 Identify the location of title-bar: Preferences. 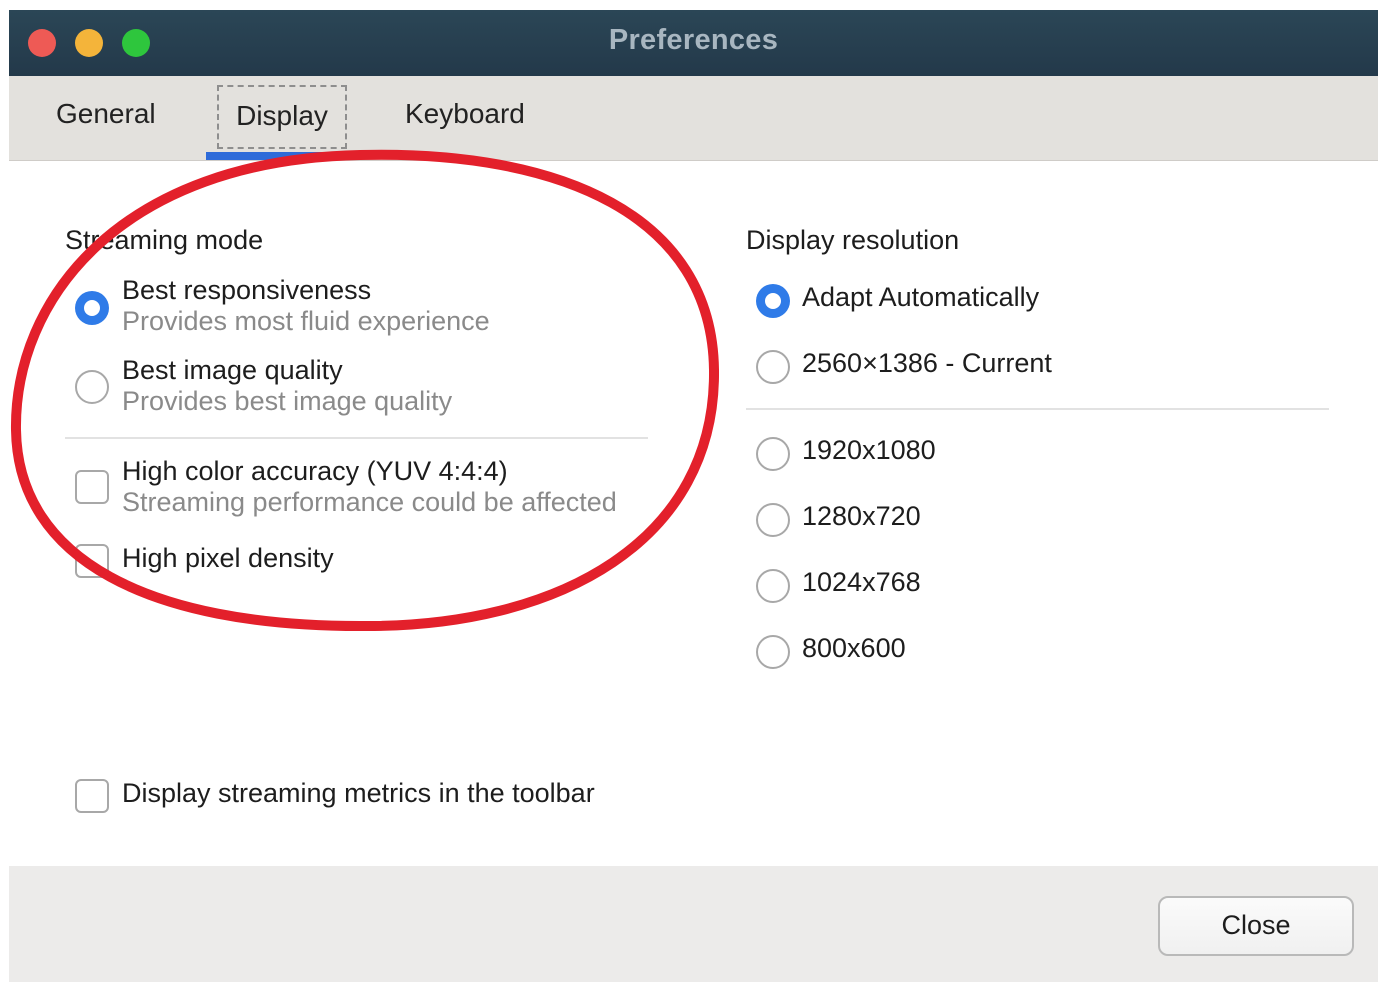
(693, 43).